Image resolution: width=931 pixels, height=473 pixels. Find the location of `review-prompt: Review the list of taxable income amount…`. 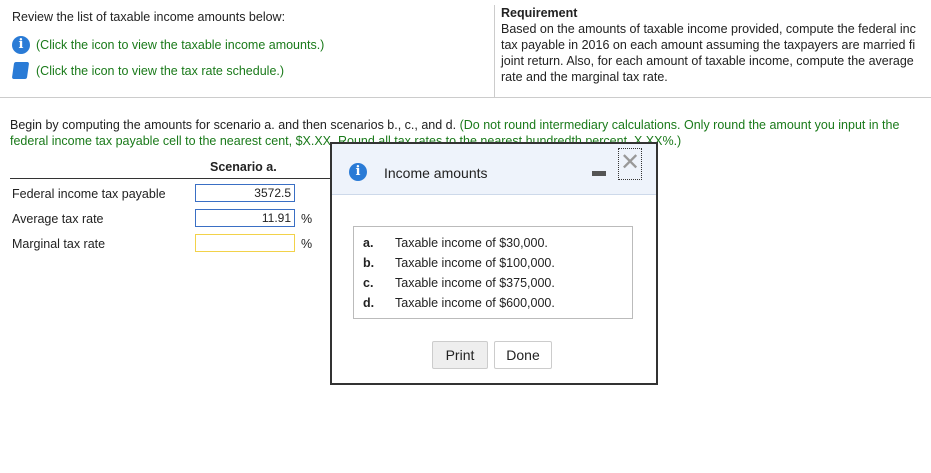

review-prompt: Review the list of taxable income amount… is located at coordinates (149, 17).